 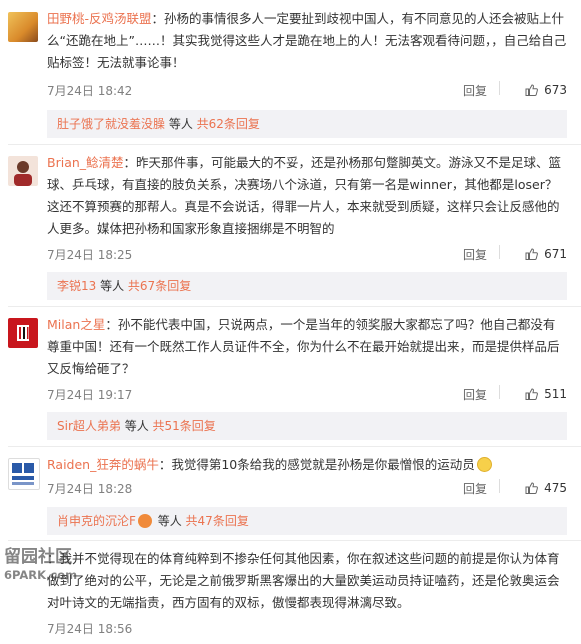 What do you see at coordinates (307, 90) in the screenshot?
I see `comment-meta: 7月24日 18:42 回复 673` at bounding box center [307, 90].